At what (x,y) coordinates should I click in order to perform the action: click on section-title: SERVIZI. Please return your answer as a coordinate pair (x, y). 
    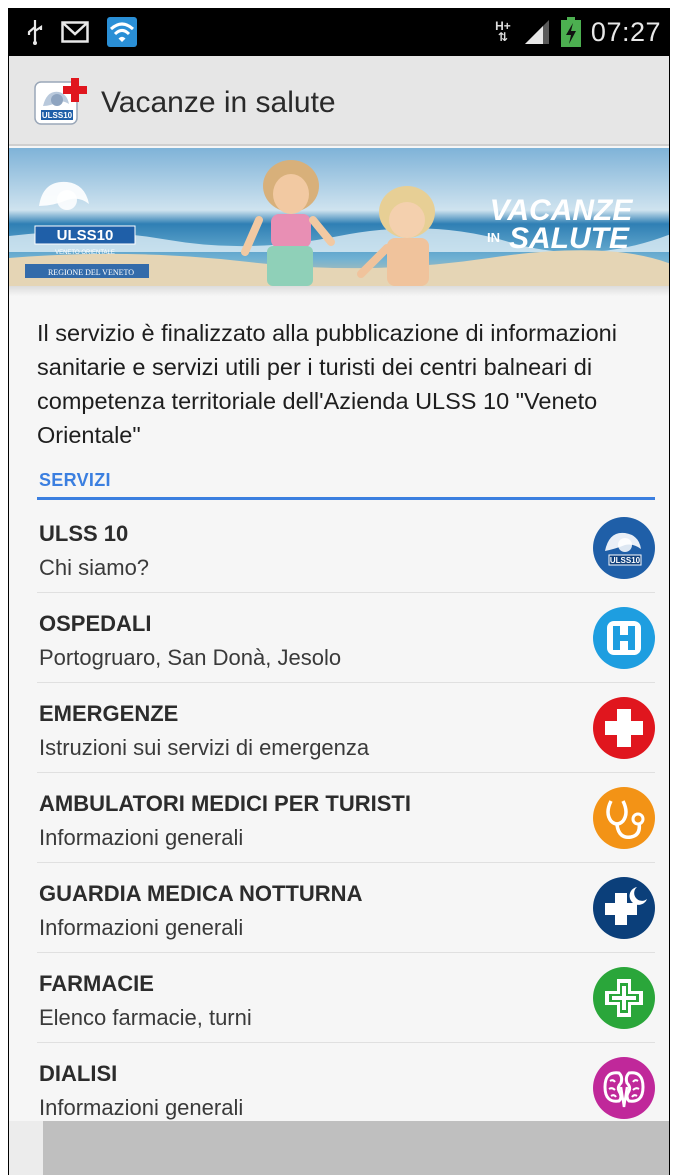
    Looking at the image, I should click on (75, 480).